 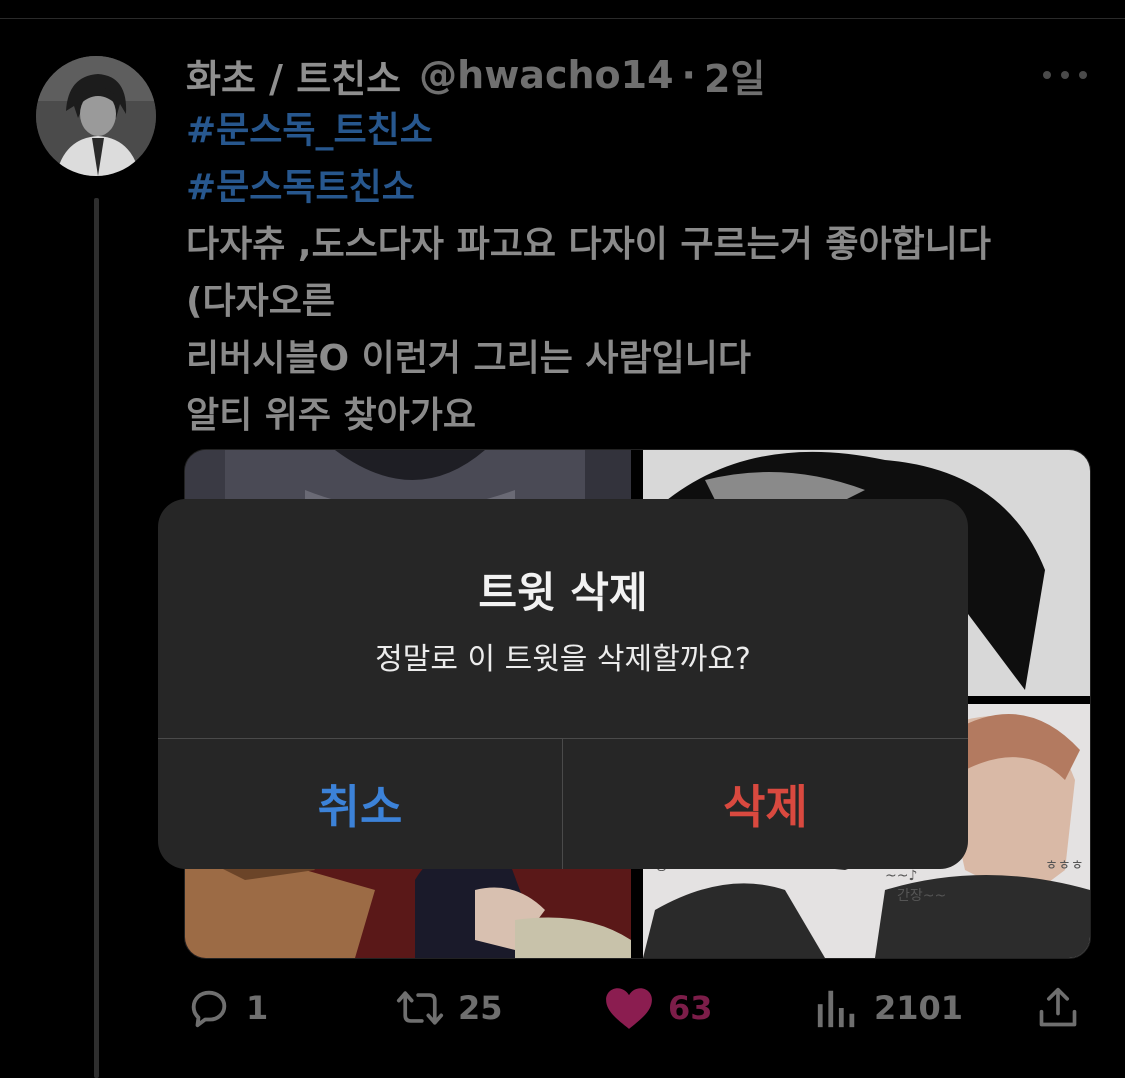 I want to click on timestamp: 2일, so click(x=734, y=75).